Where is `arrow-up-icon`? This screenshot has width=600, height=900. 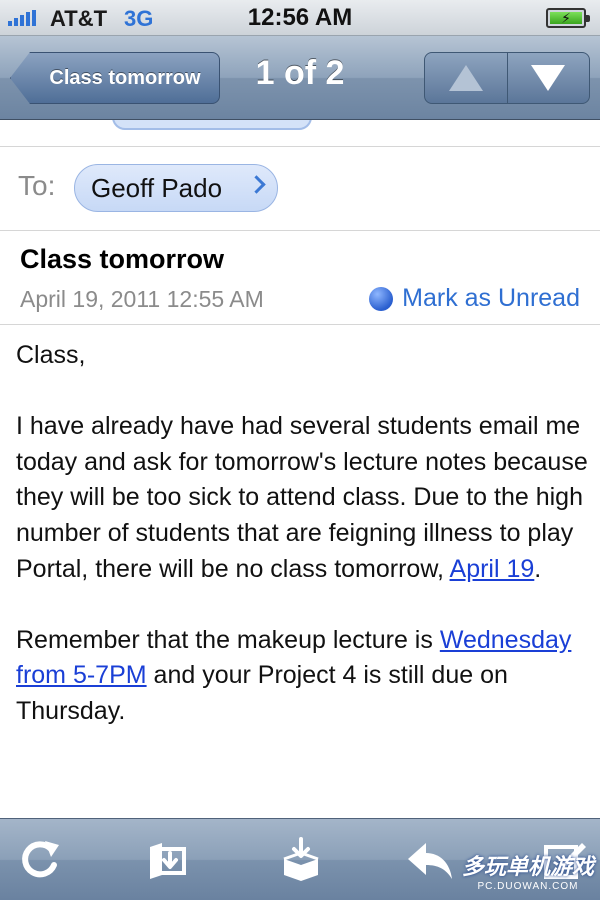
arrow-up-icon is located at coordinates (465, 78).